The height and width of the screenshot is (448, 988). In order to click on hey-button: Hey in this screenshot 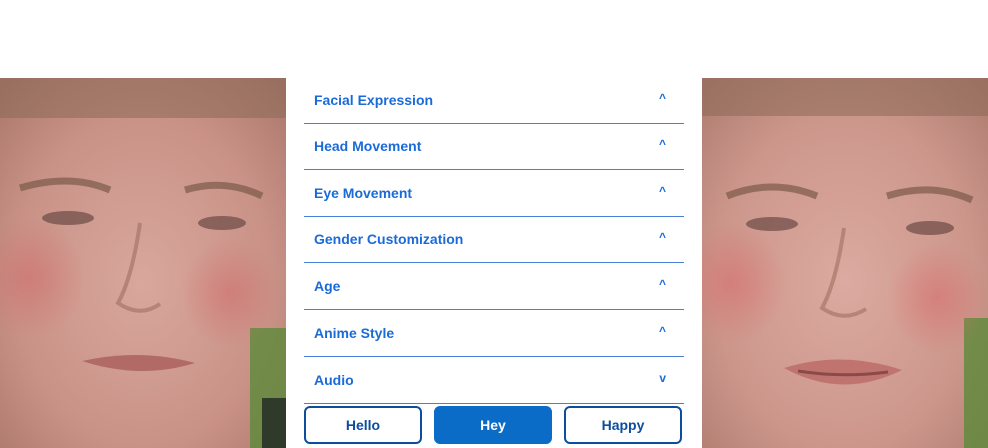, I will do `click(493, 425)`.